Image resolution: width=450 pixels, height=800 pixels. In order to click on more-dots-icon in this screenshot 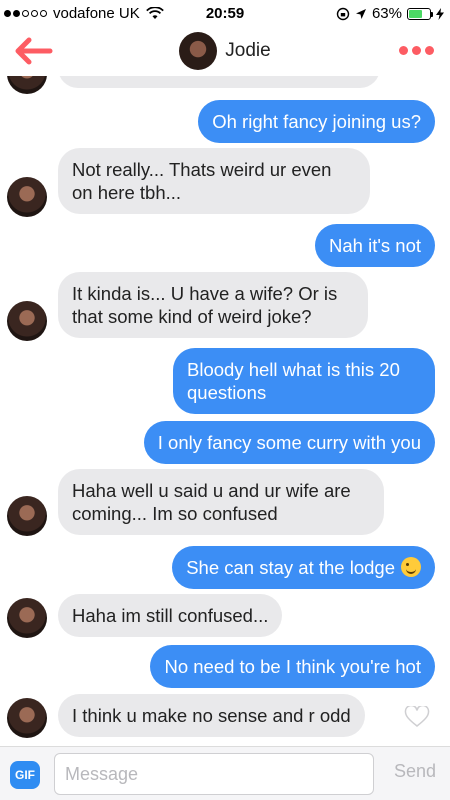, I will do `click(416, 50)`.